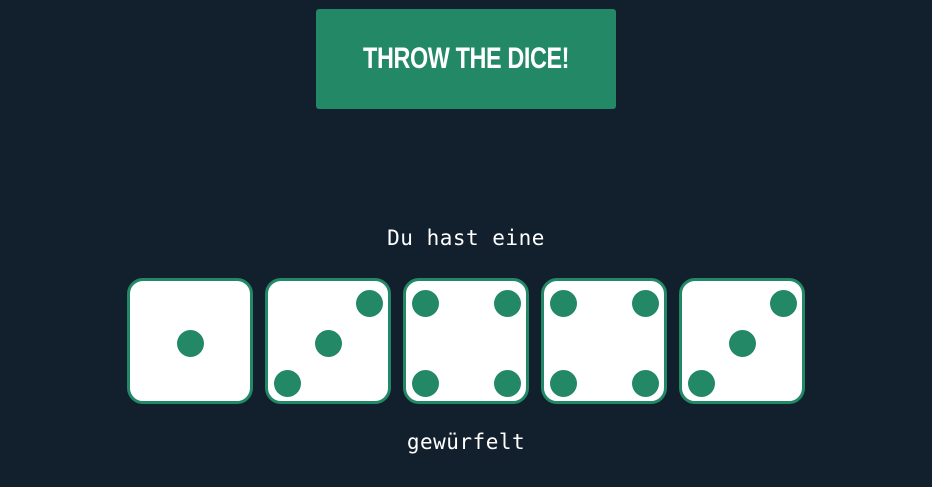 Image resolution: width=932 pixels, height=487 pixels. I want to click on throw-dice-label: THROW THE DICE!, so click(466, 58).